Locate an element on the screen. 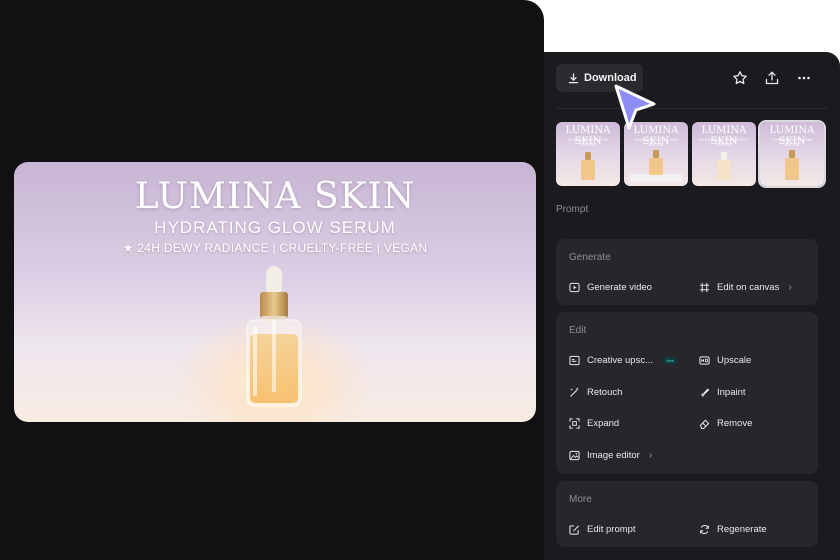 The height and width of the screenshot is (560, 840). hd-upscale-icon is located at coordinates (704, 360).